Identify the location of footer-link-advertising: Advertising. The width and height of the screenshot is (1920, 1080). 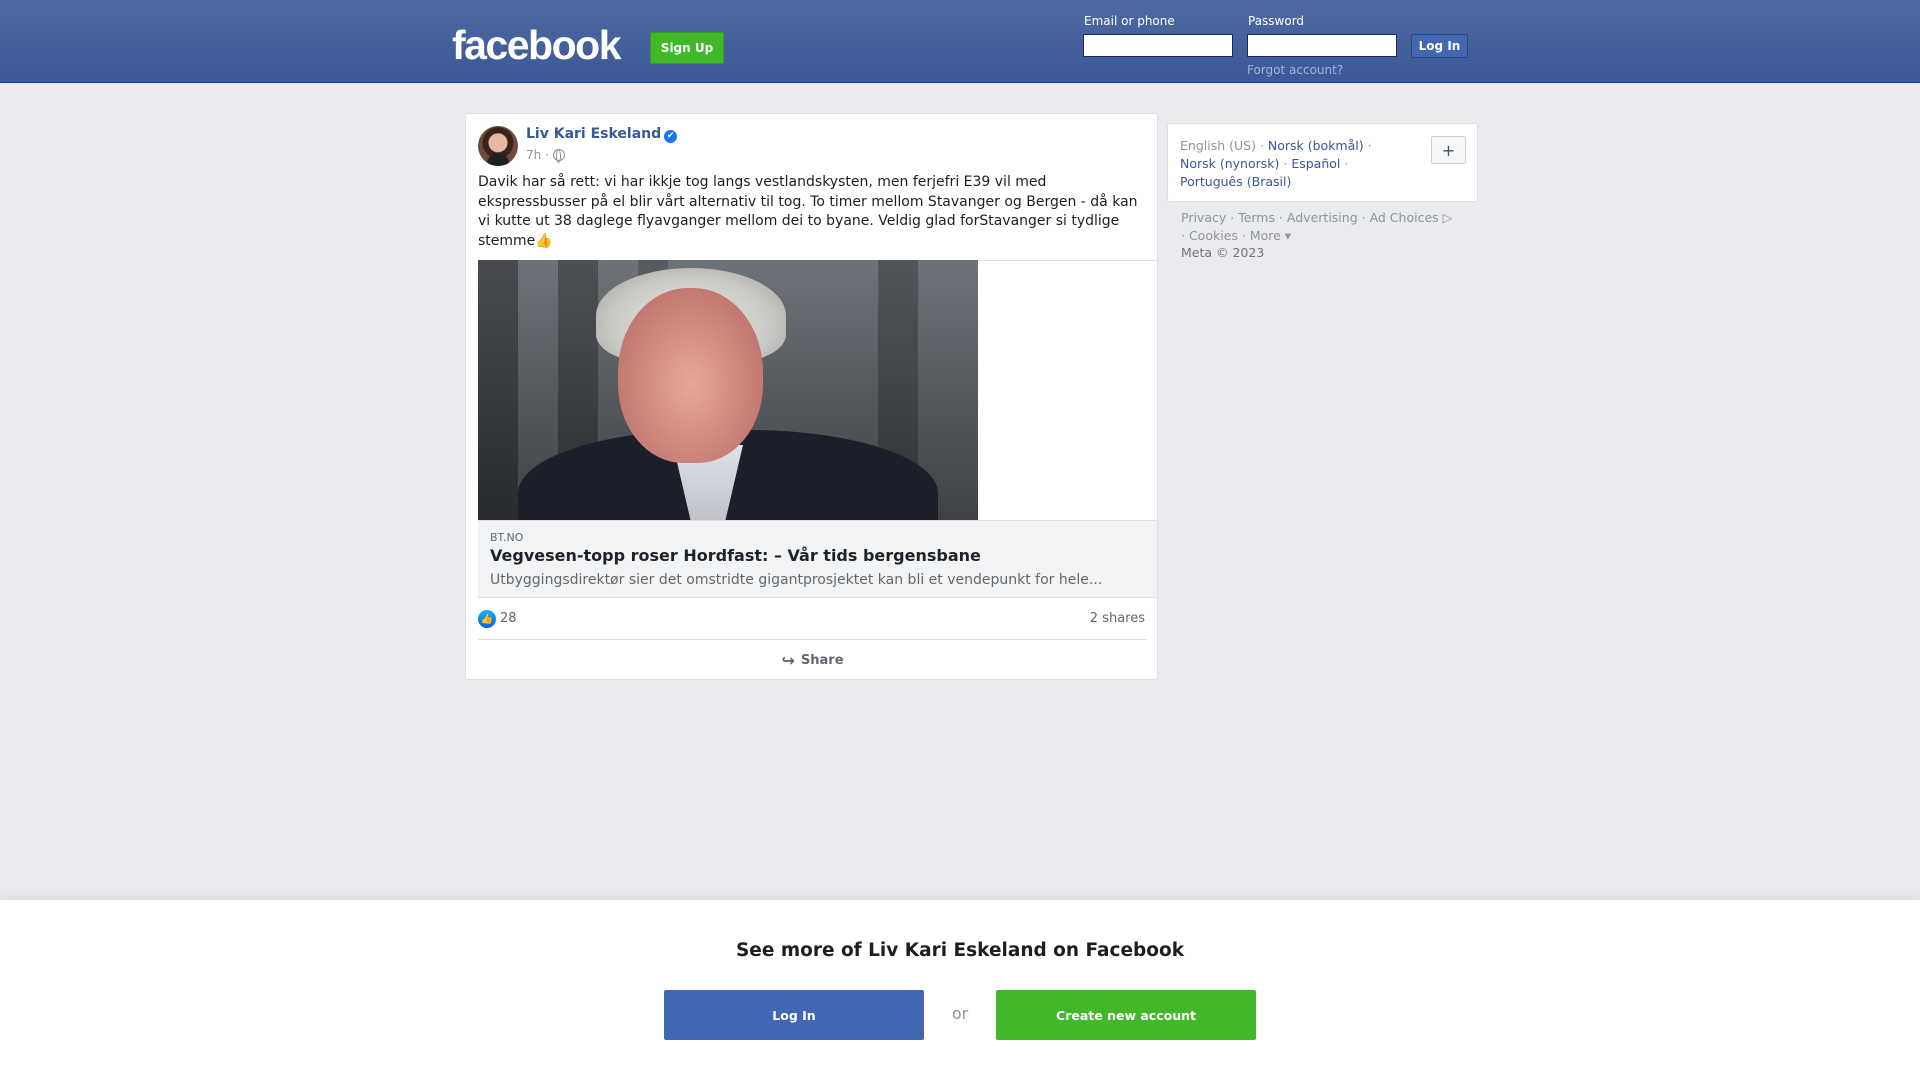
(1322, 217).